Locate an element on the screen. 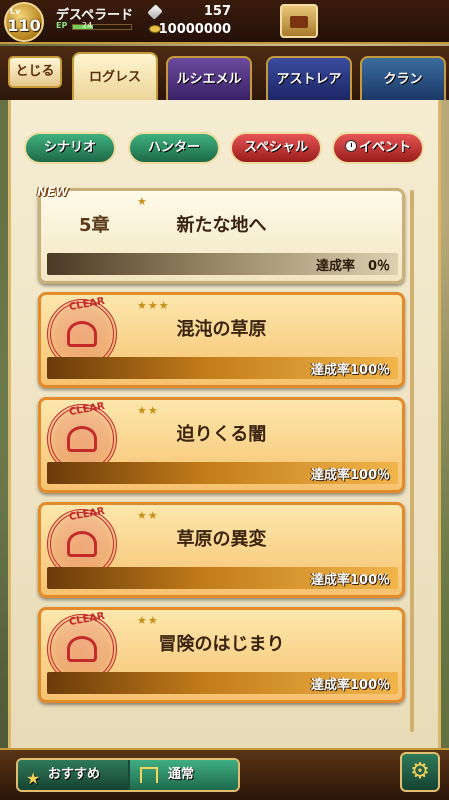 The width and height of the screenshot is (449, 800). book-icon is located at coordinates (299, 21).